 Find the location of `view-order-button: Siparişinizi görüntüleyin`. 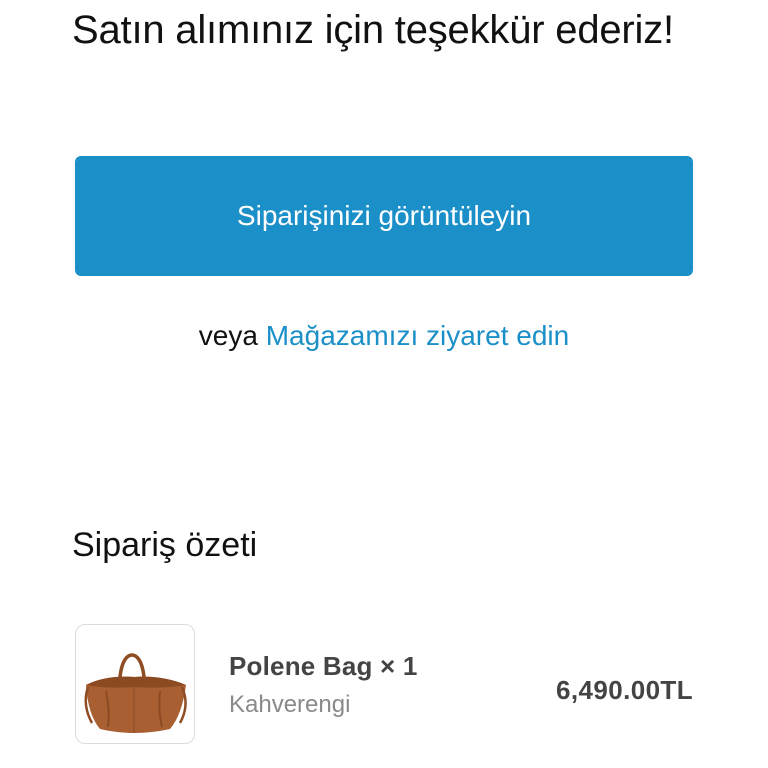

view-order-button: Siparişinizi görüntüleyin is located at coordinates (384, 216).